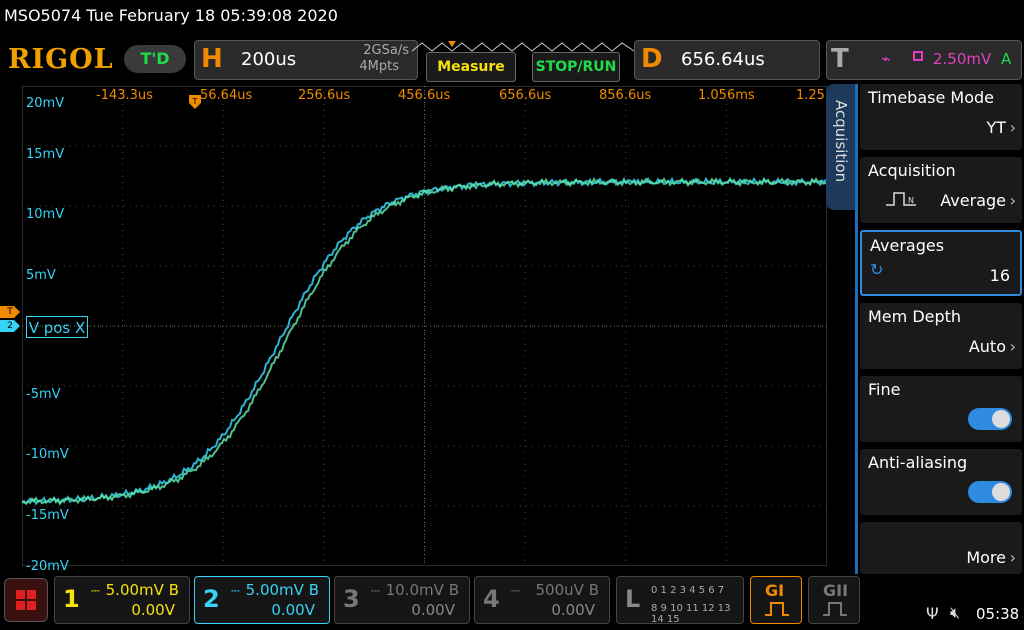 This screenshot has width=1024, height=630. I want to click on delay-value: 656.64us, so click(723, 59).